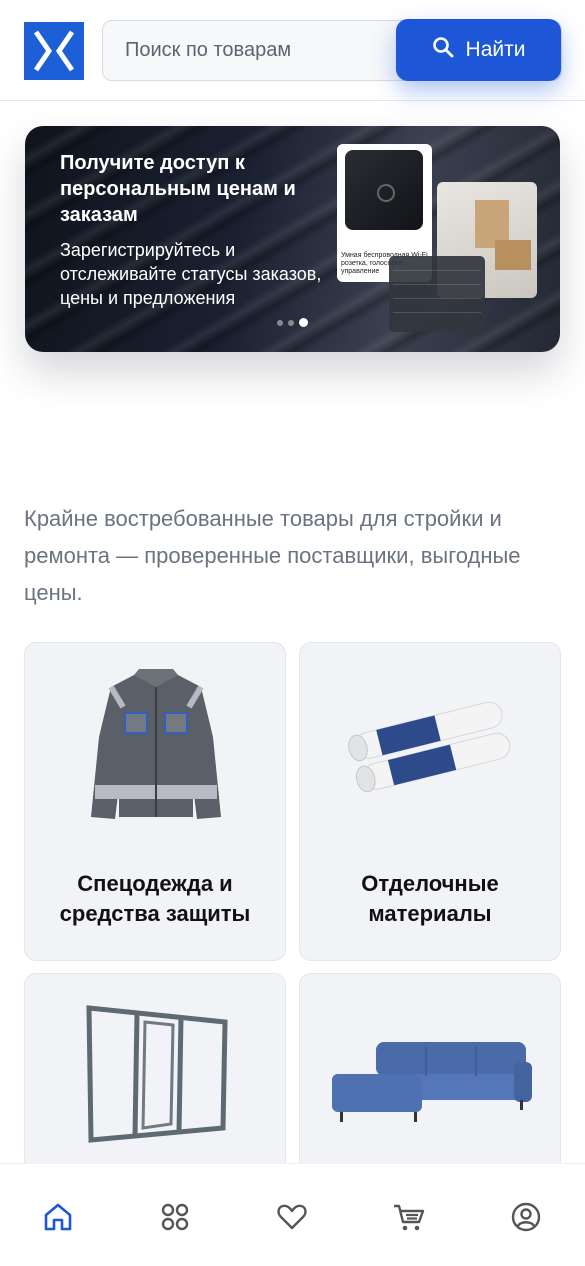 This screenshot has width=585, height=1266. I want to click on category-card-finishing: Отделочные материалы, so click(430, 801).